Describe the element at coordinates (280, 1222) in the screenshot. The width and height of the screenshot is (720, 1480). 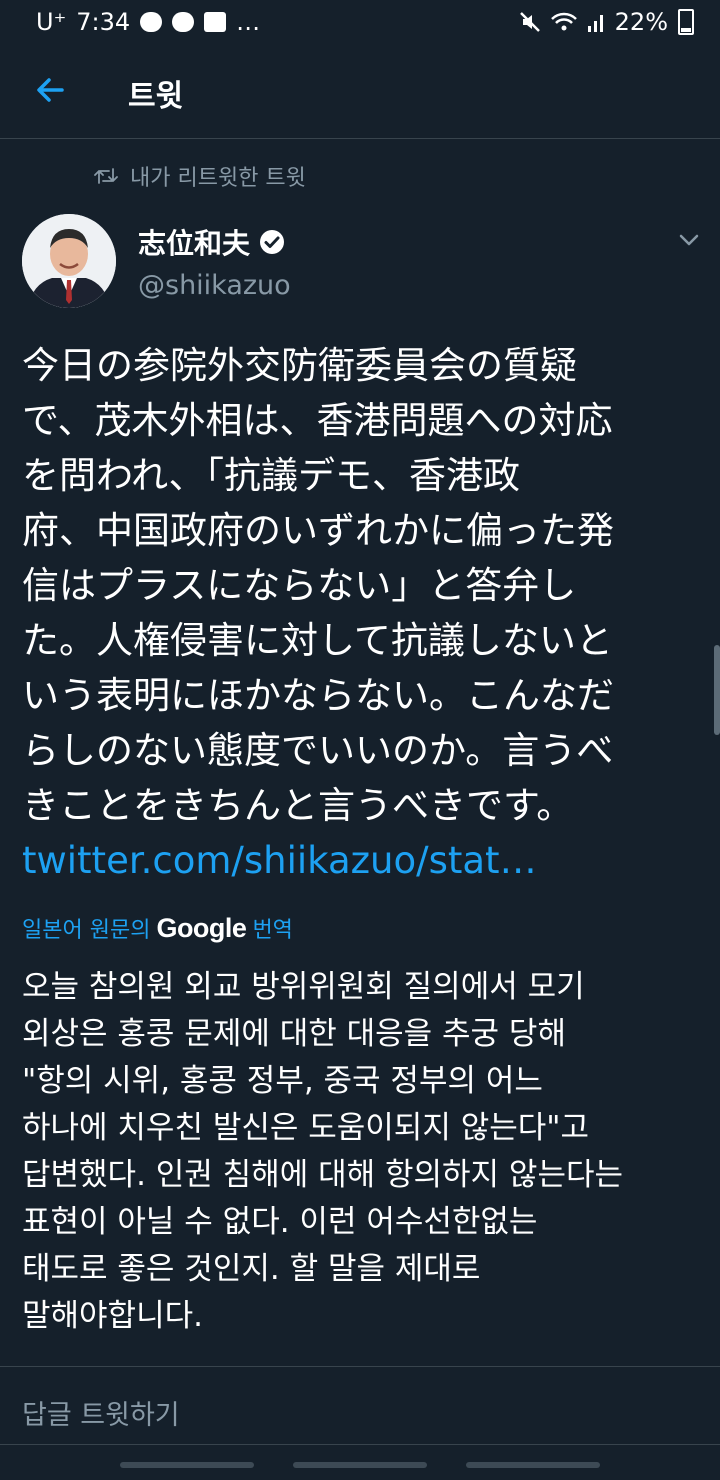
I see `translated-line: 표현이 아닐 수 없다. 이런 어수선한없는` at that location.